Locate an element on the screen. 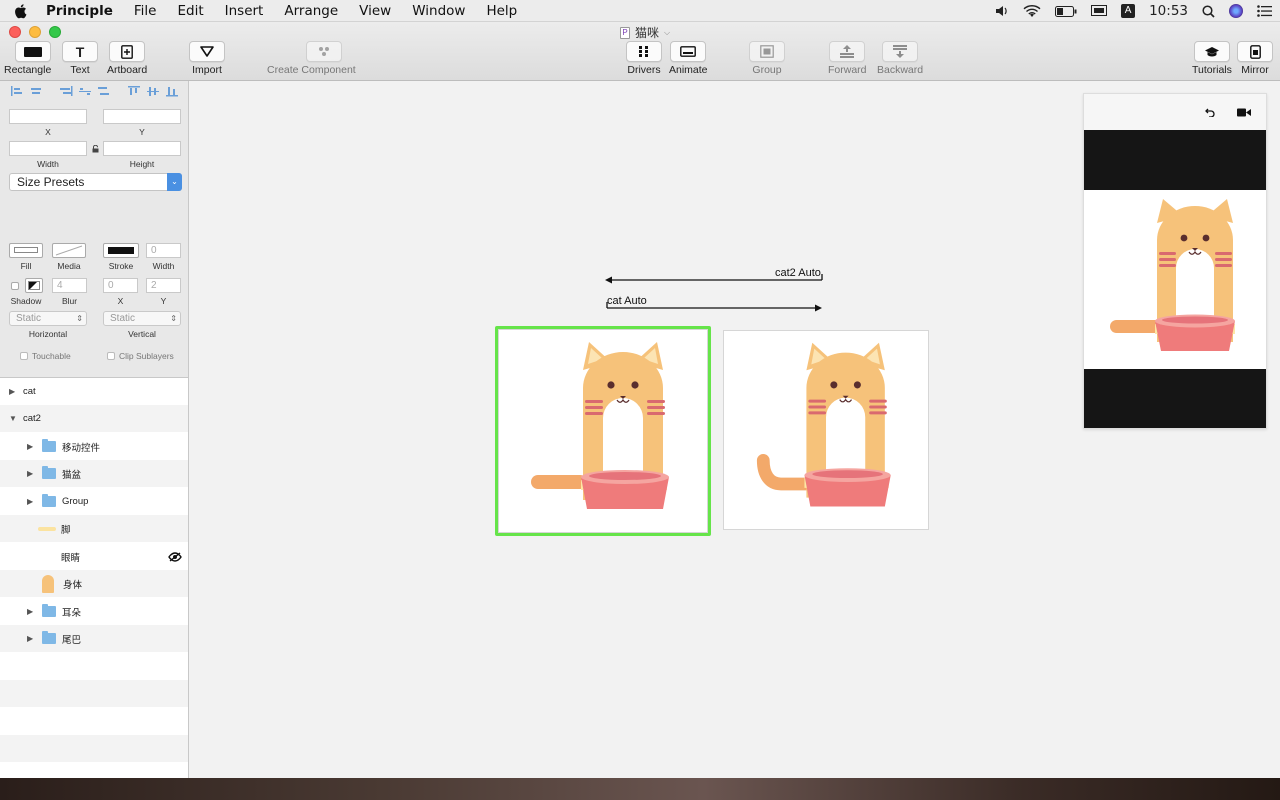 This screenshot has height=800, width=1280. mirror-label: Mirror is located at coordinates (1255, 70).